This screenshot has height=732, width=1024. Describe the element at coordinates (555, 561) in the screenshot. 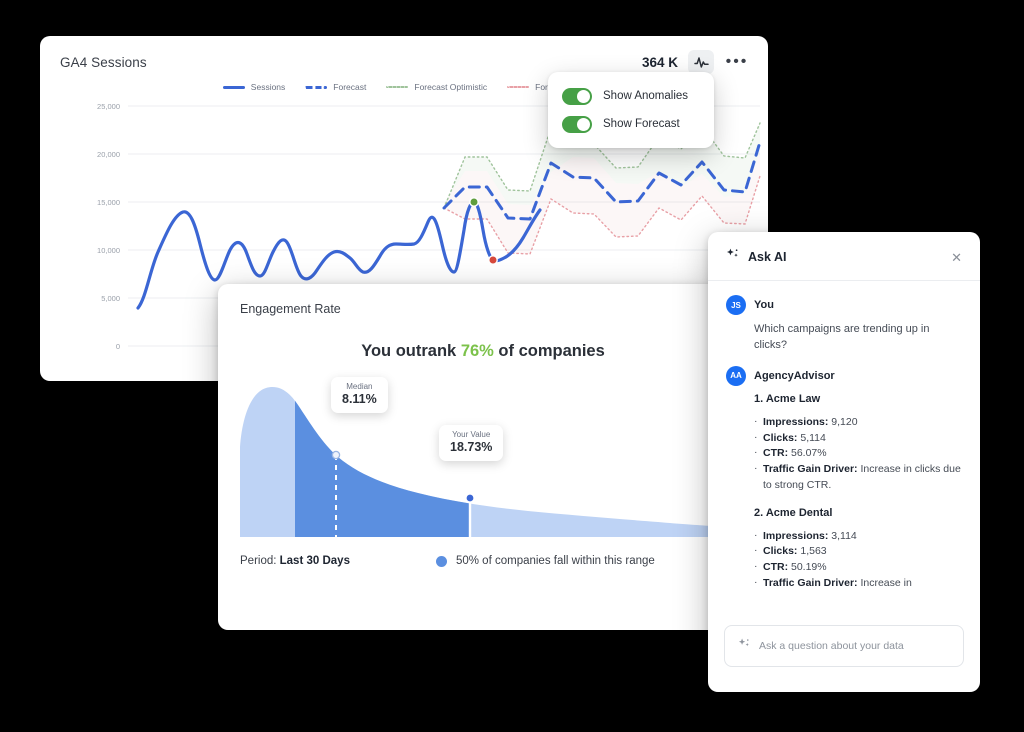

I see `range-legend-label: 50% of companies fall within this range` at that location.